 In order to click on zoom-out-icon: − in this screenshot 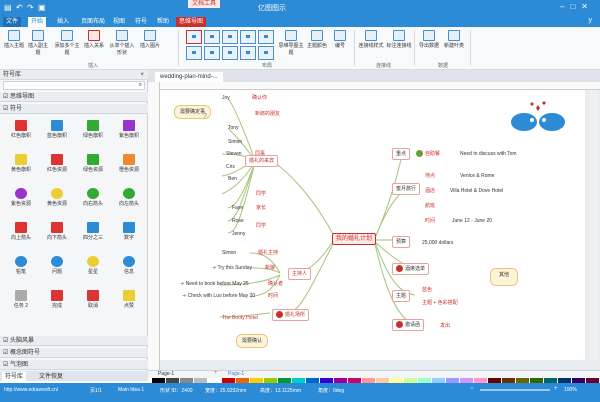, I will do `click(472, 389)`.